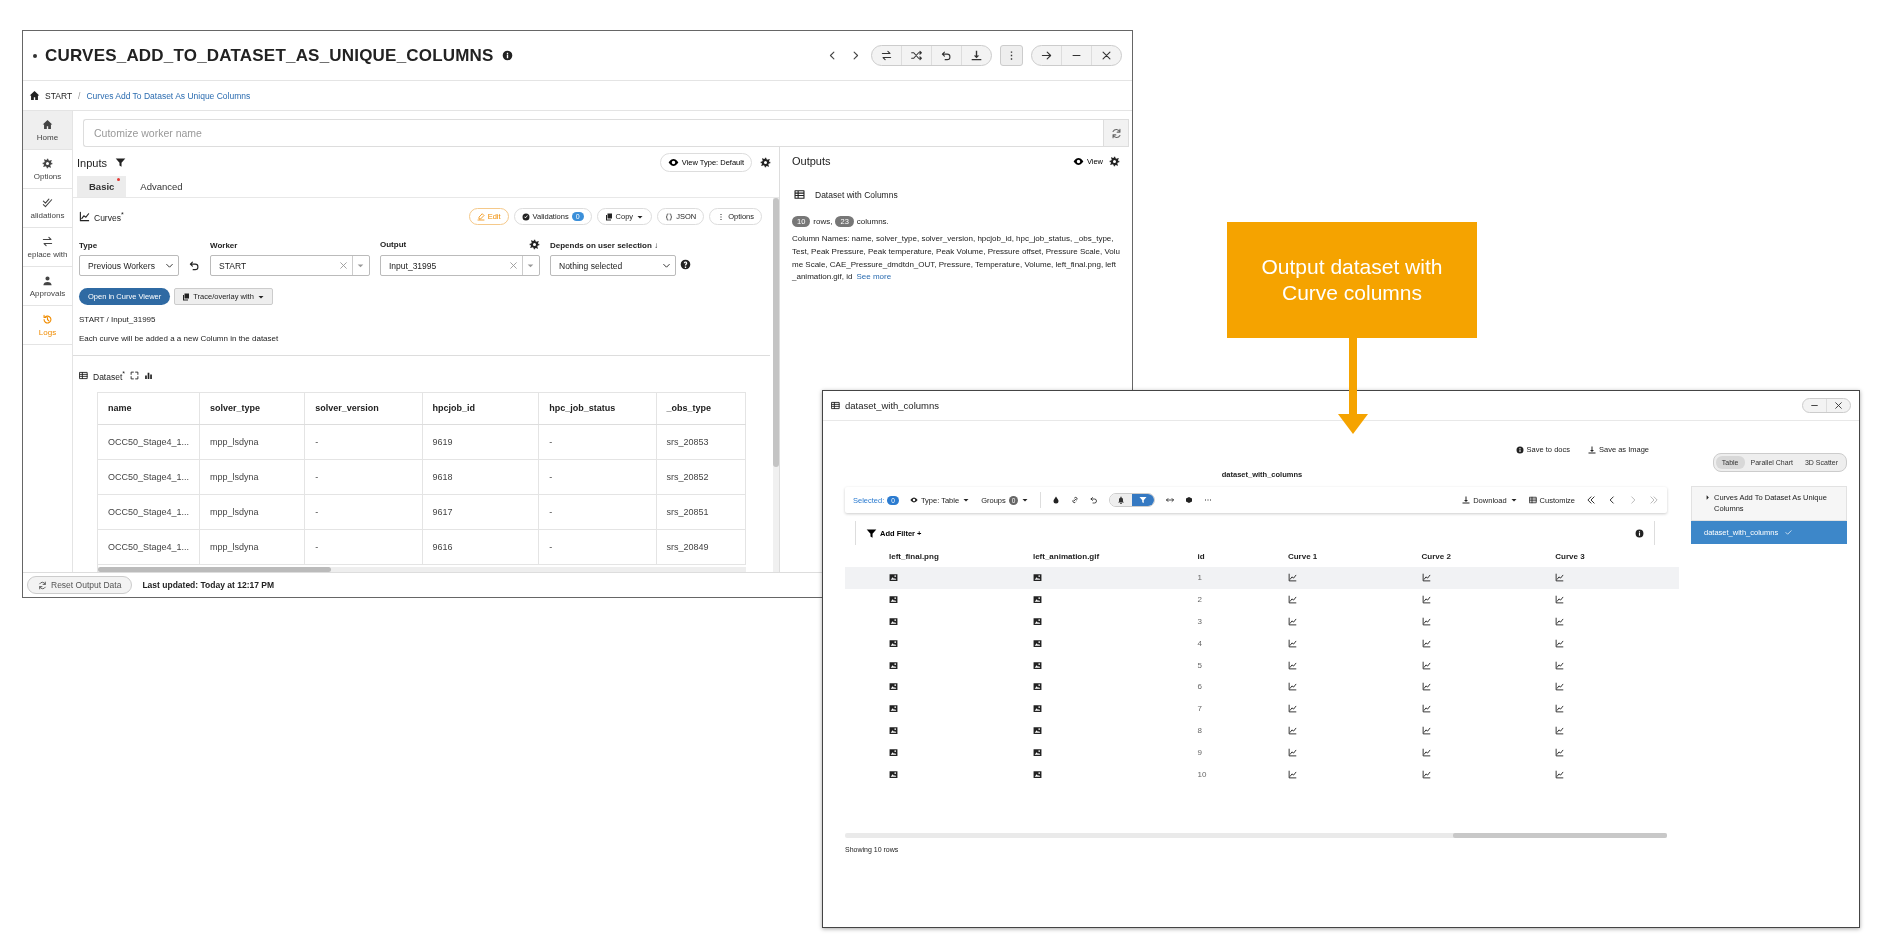 This screenshot has width=1881, height=939. What do you see at coordinates (916, 55) in the screenshot?
I see `shuffle-icon` at bounding box center [916, 55].